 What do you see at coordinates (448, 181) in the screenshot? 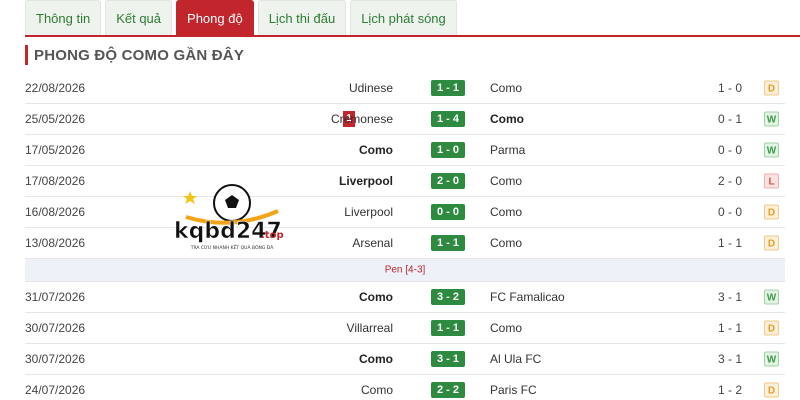
I see `score-badge: 2 - 0` at bounding box center [448, 181].